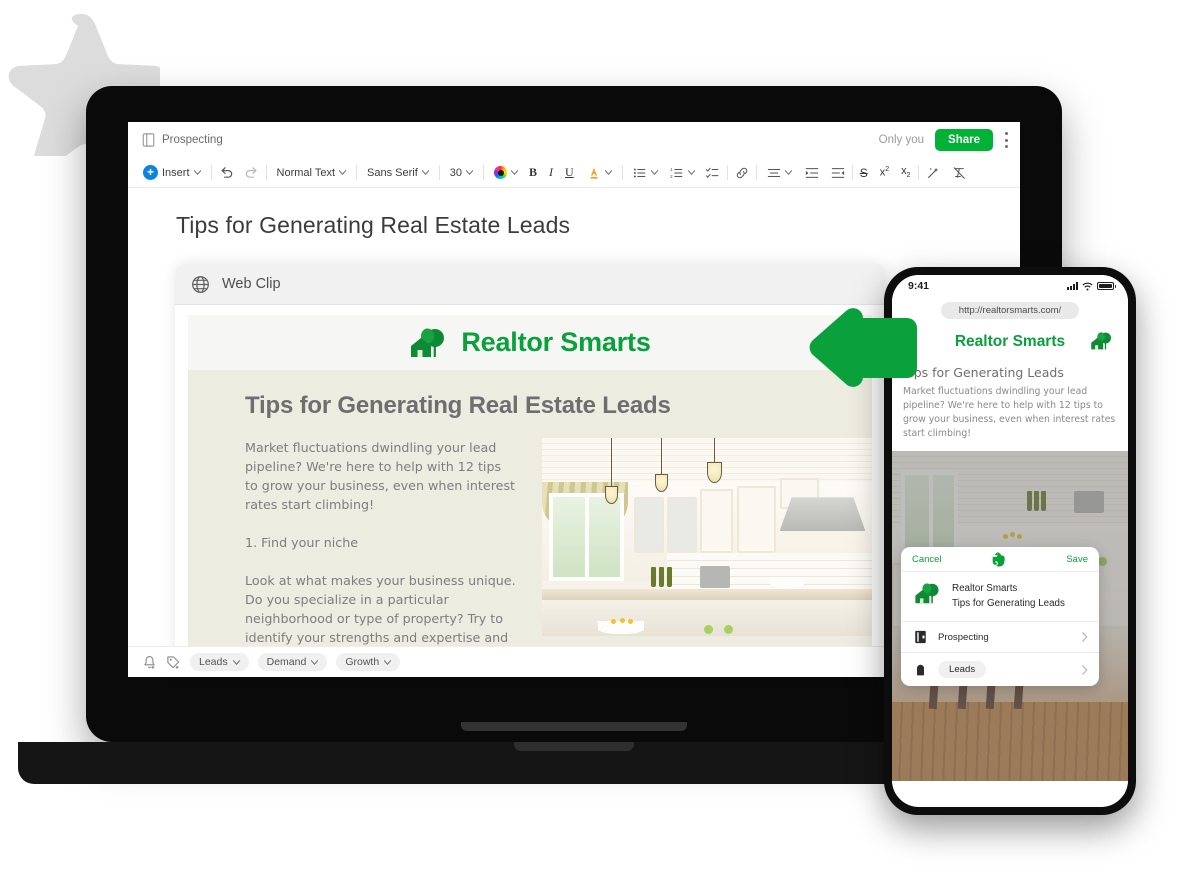 The height and width of the screenshot is (880, 1199). Describe the element at coordinates (200, 284) in the screenshot. I see `globe-icon` at that location.